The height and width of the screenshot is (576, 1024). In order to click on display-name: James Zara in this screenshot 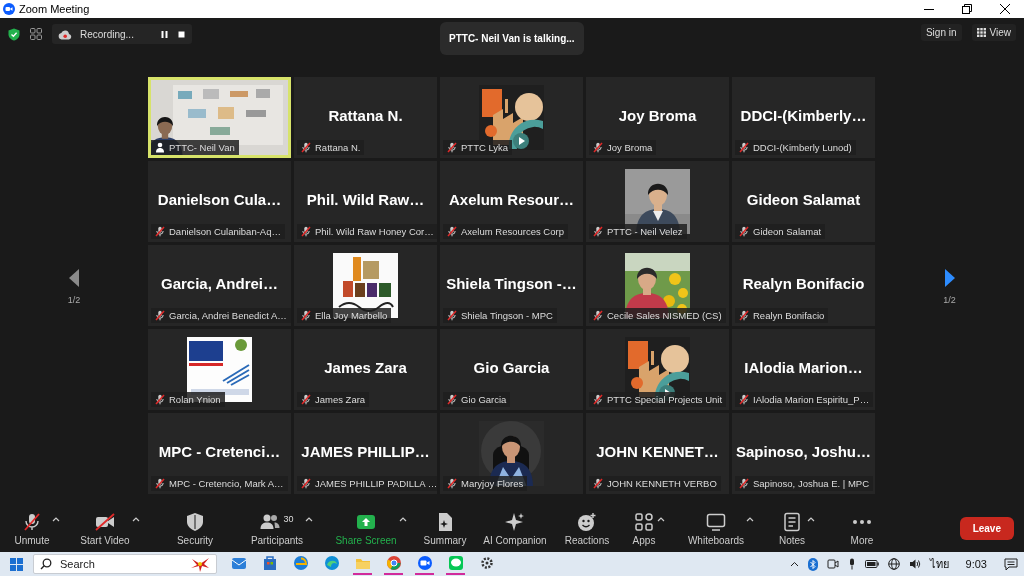, I will do `click(365, 367)`.